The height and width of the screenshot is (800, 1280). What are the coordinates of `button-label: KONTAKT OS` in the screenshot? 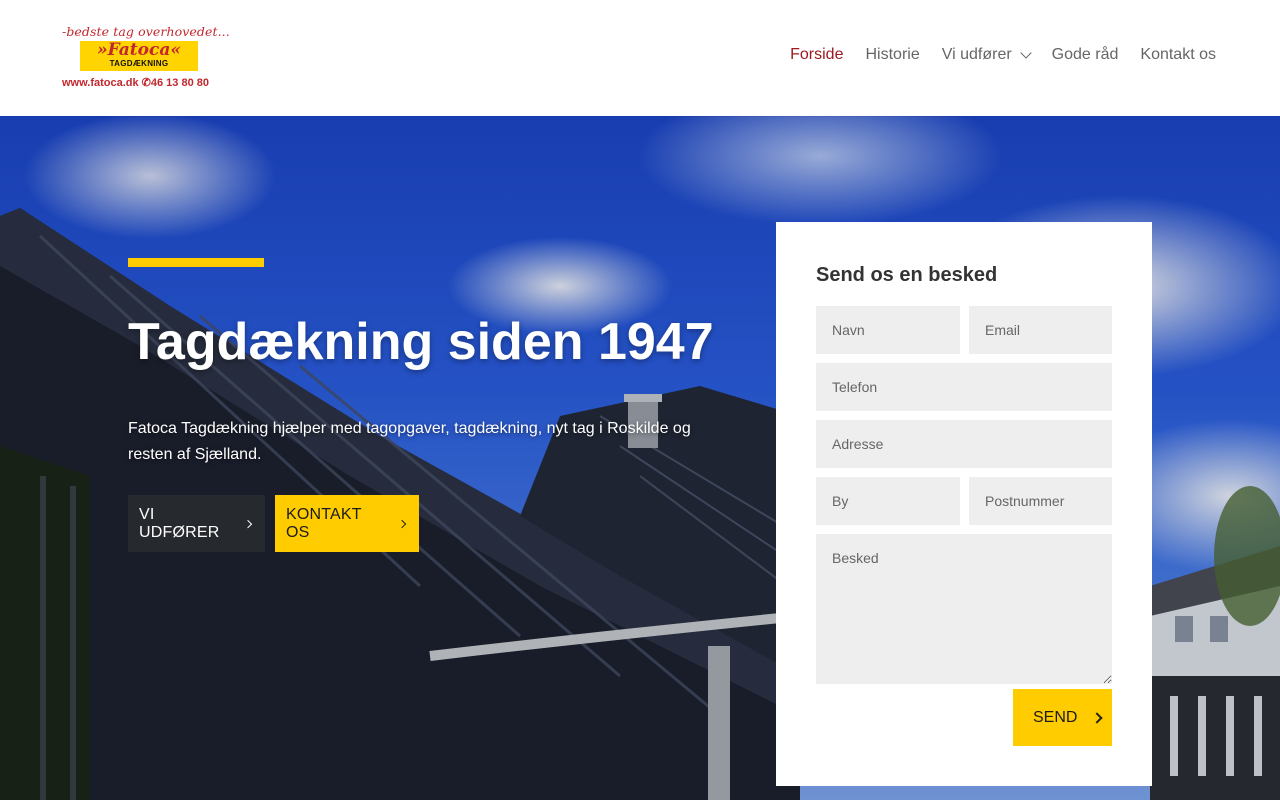 It's located at (324, 523).